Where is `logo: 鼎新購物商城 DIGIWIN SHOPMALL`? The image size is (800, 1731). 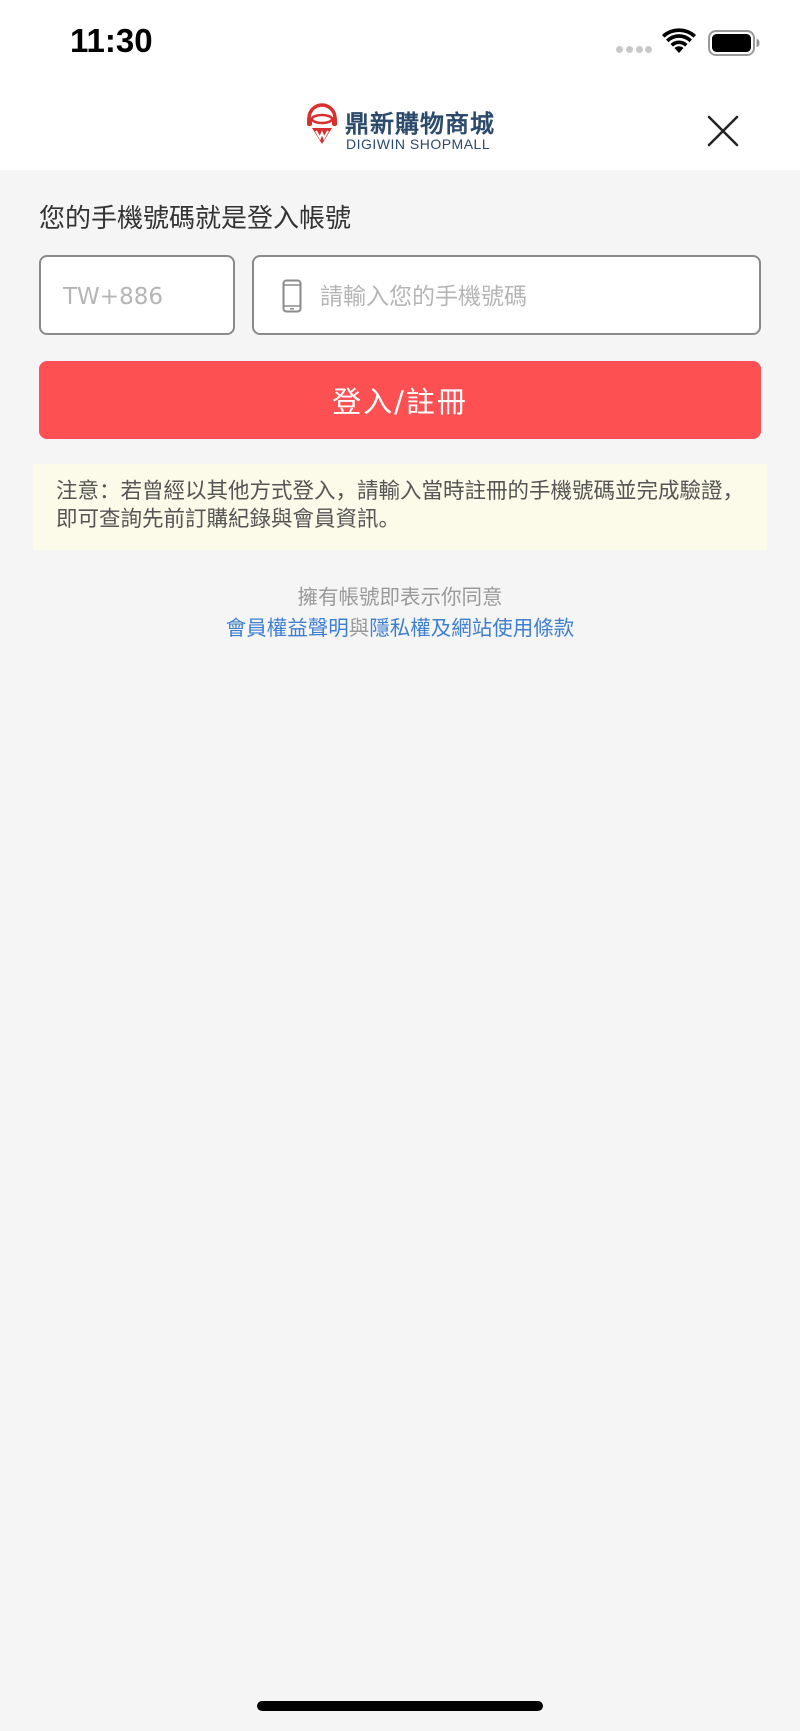
logo: 鼎新購物商城 DIGIWIN SHOPMALL is located at coordinates (403, 128).